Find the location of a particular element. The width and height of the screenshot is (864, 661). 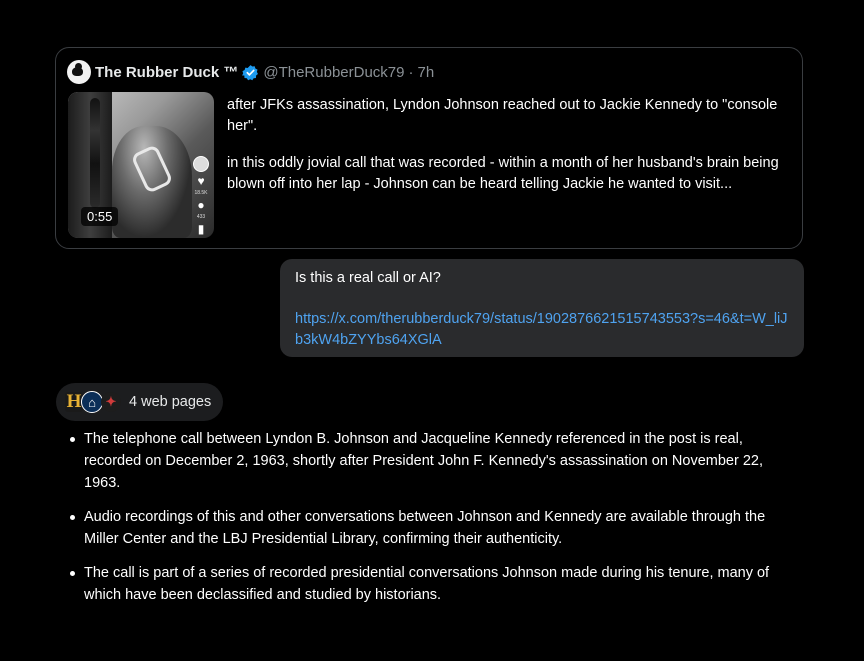

video-thumbnail: 0:55 ♥ 18.5K ● 433 ▮ is located at coordinates (141, 165).